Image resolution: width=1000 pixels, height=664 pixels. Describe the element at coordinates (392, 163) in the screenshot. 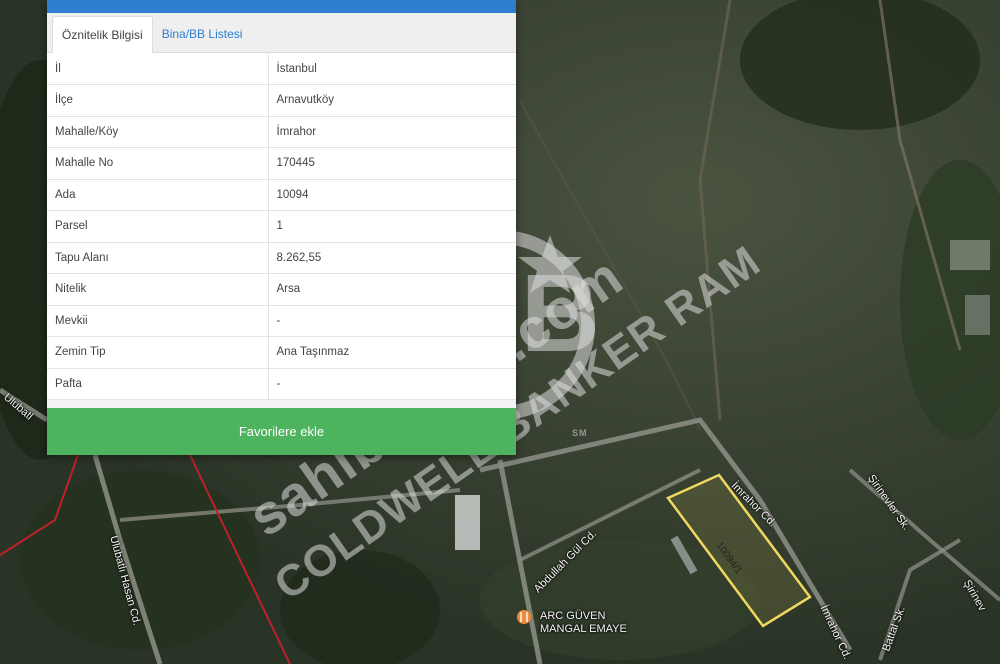

I see `attribute-value: 170445` at that location.